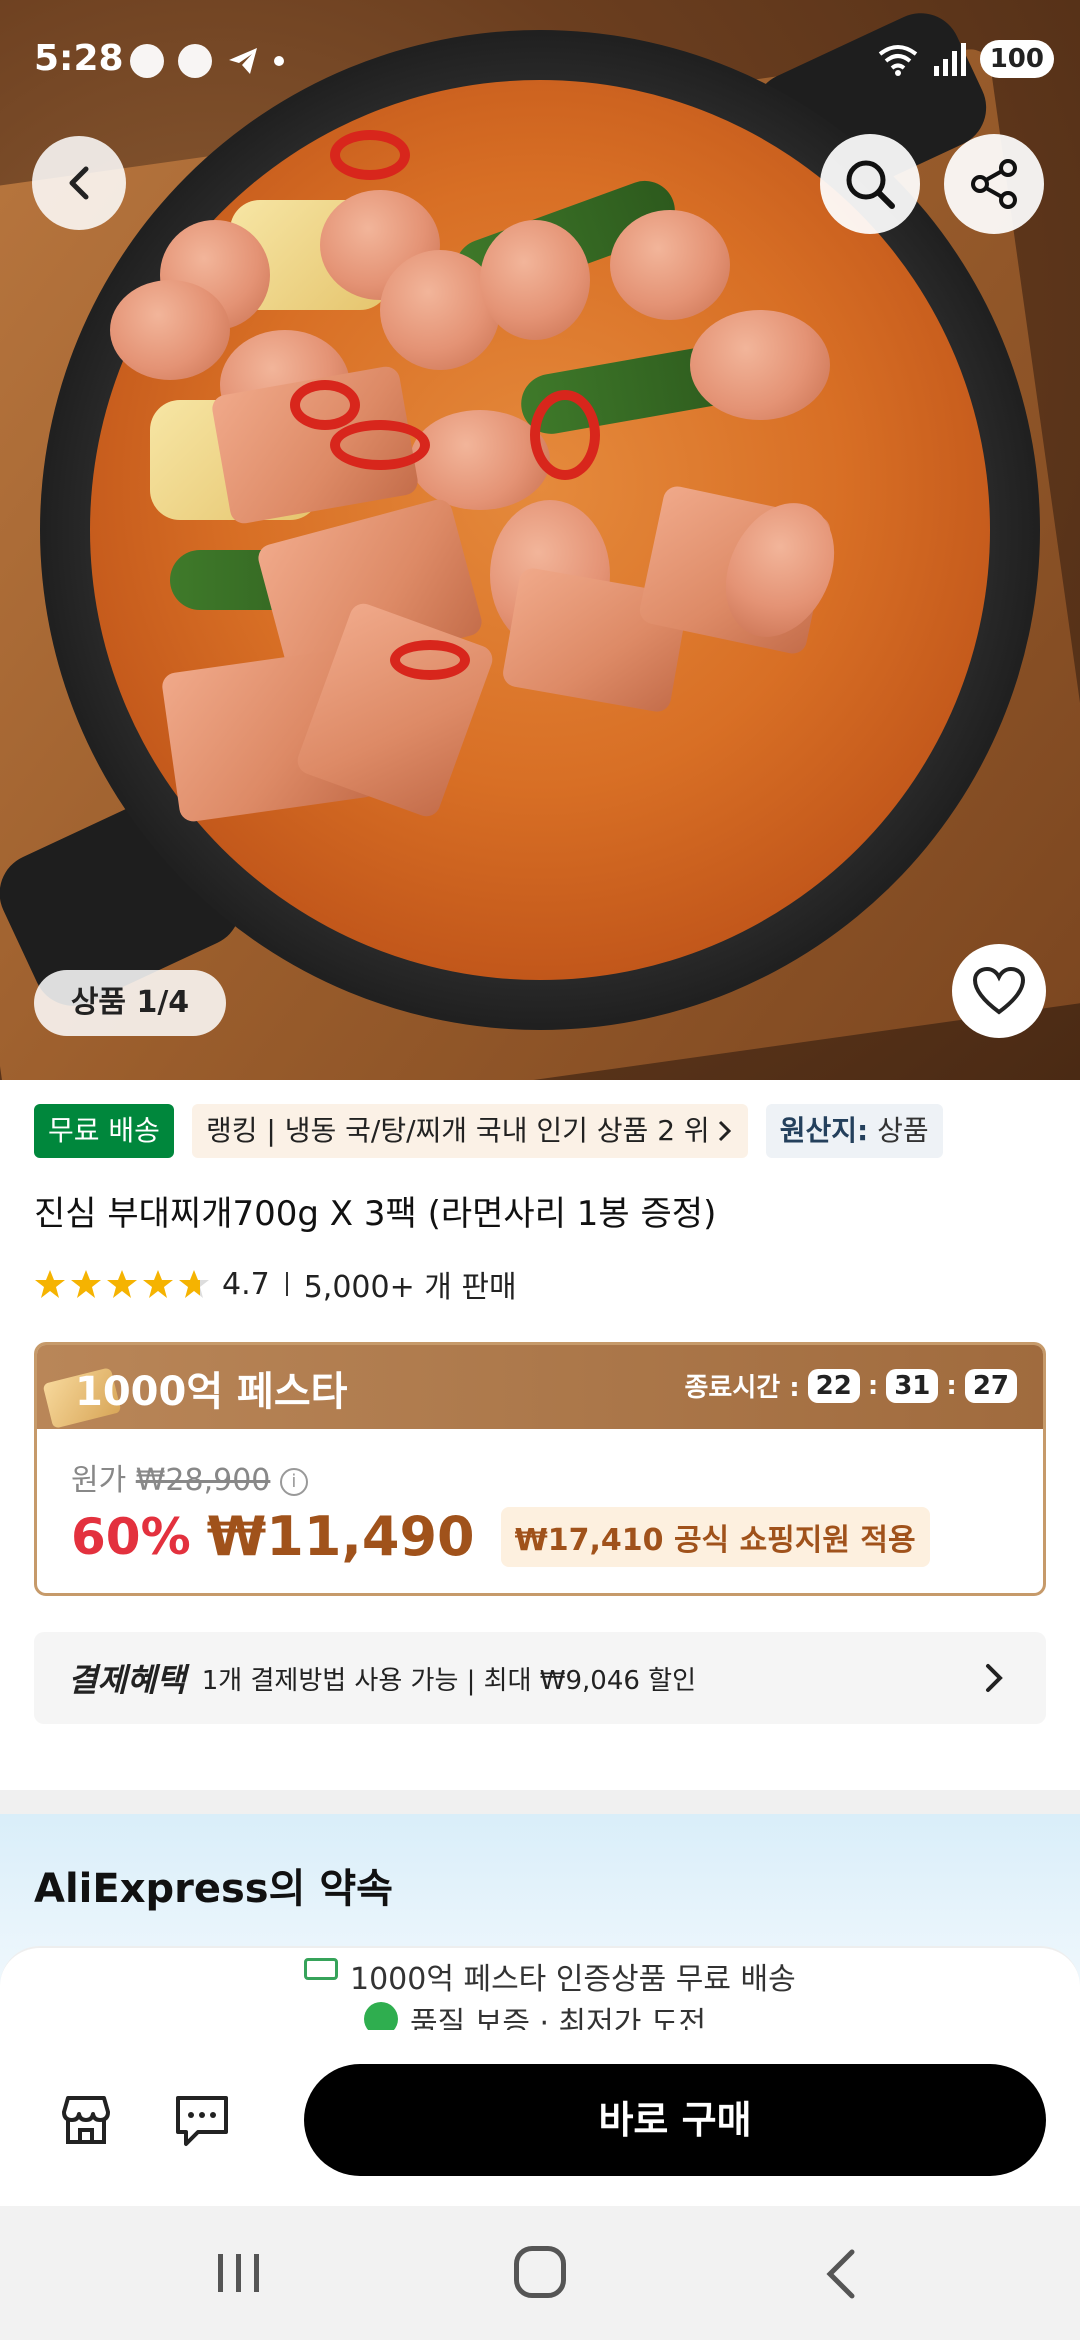 This screenshot has width=1080, height=2340. I want to click on heart-icon, so click(999, 990).